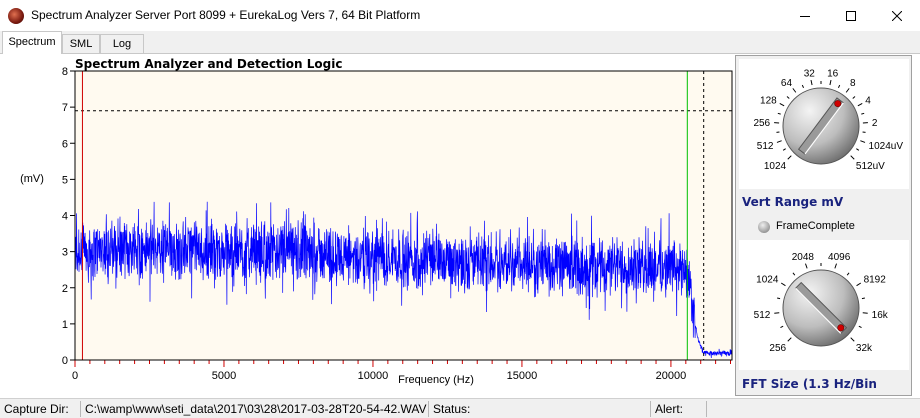 The height and width of the screenshot is (418, 920). I want to click on fft-size-panel: 256 512 1024 2048 4096 8192 16k 32k, so click(824, 305).